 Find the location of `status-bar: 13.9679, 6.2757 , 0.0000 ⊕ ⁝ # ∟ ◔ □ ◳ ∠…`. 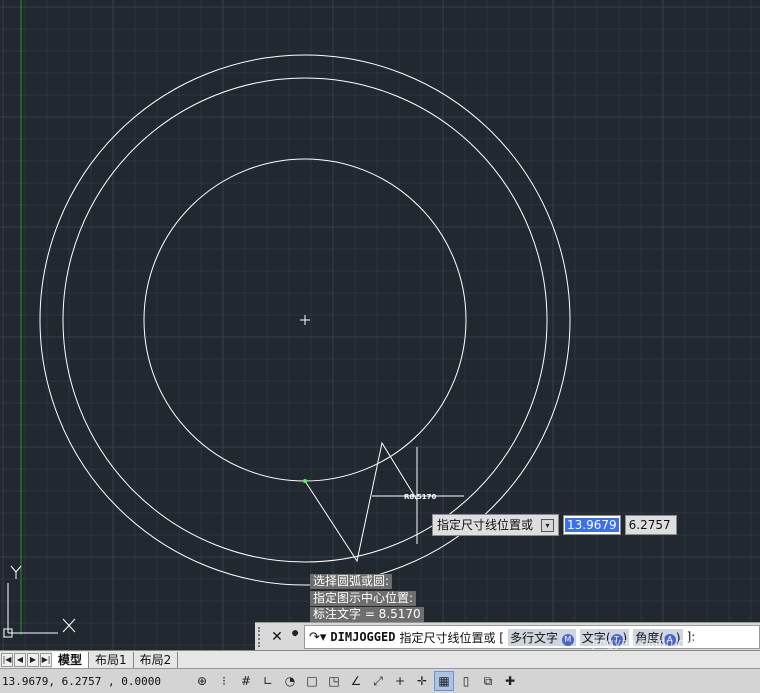

status-bar: 13.9679, 6.2757 , 0.0000 ⊕ ⁝ # ∟ ◔ □ ◳ ∠… is located at coordinates (380, 680).